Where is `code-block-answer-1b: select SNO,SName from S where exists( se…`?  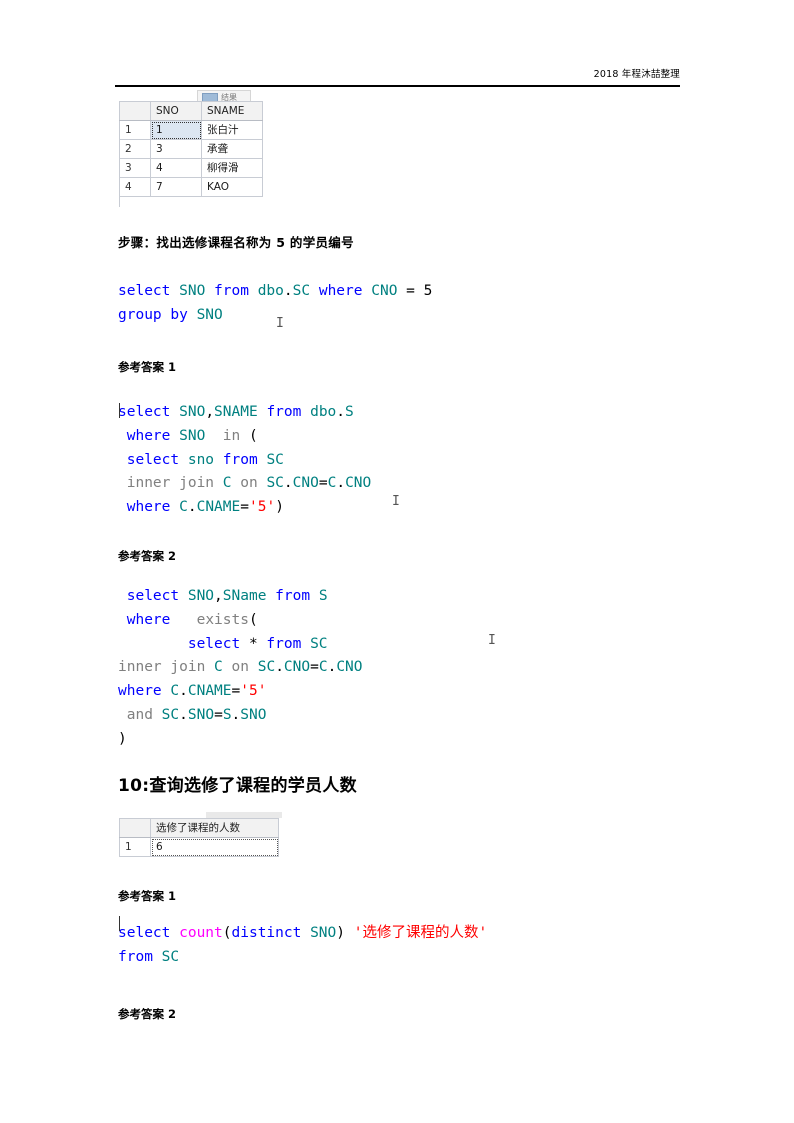
code-block-answer-1b: select SNO,SName from S where exists( se… is located at coordinates (240, 668).